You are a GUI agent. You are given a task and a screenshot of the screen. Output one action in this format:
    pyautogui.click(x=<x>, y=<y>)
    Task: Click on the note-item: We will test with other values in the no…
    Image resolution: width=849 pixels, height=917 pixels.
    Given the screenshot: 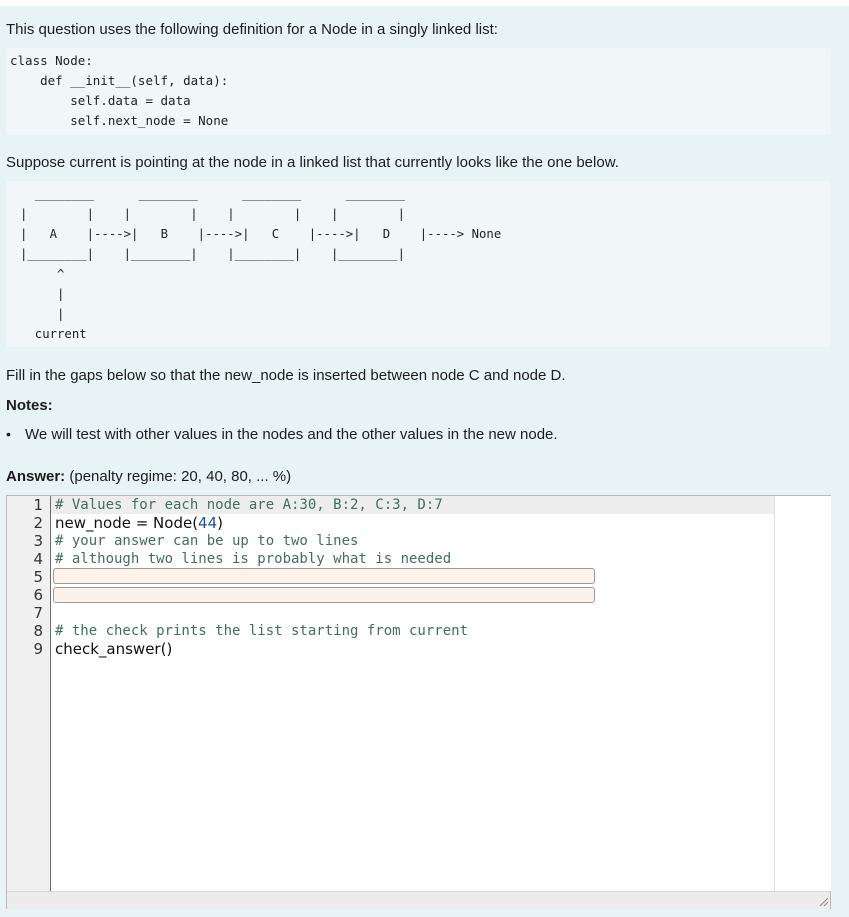 What is the action you would take?
    pyautogui.click(x=291, y=434)
    